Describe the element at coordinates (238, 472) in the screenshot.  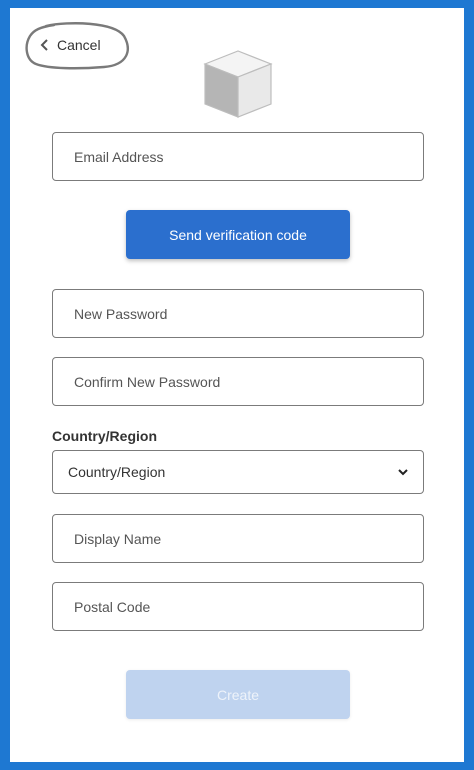
I see `country-region-select: Country/Region` at that location.